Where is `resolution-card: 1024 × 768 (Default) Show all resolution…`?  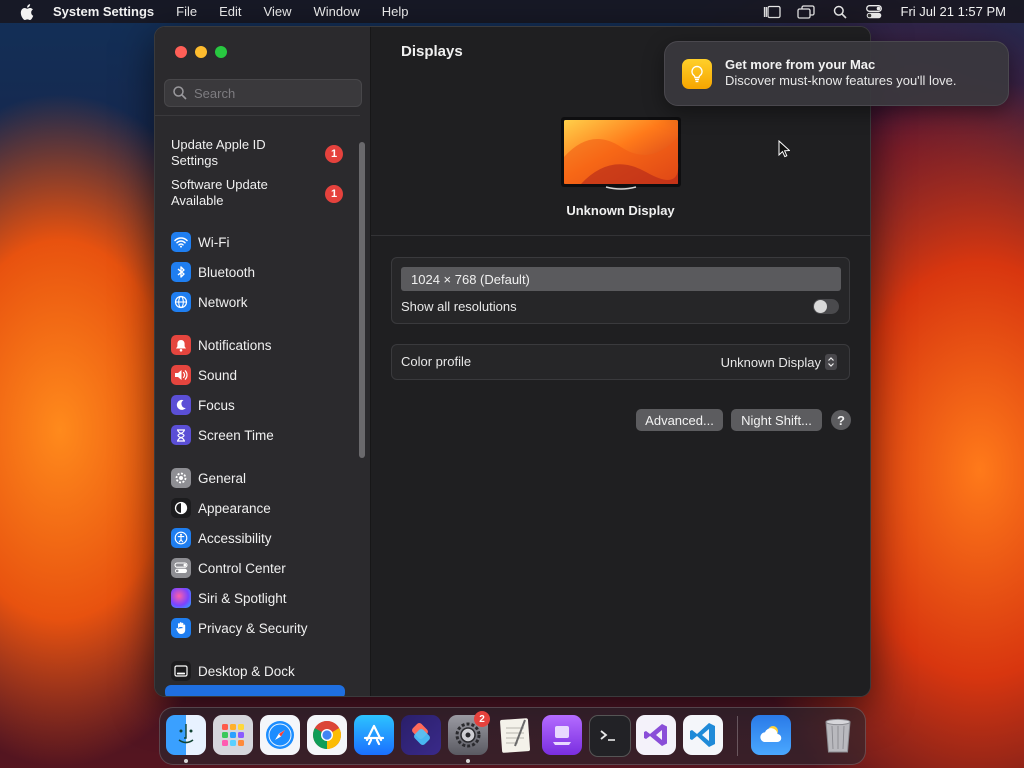
resolution-card: 1024 × 768 (Default) Show all resolution… is located at coordinates (620, 290).